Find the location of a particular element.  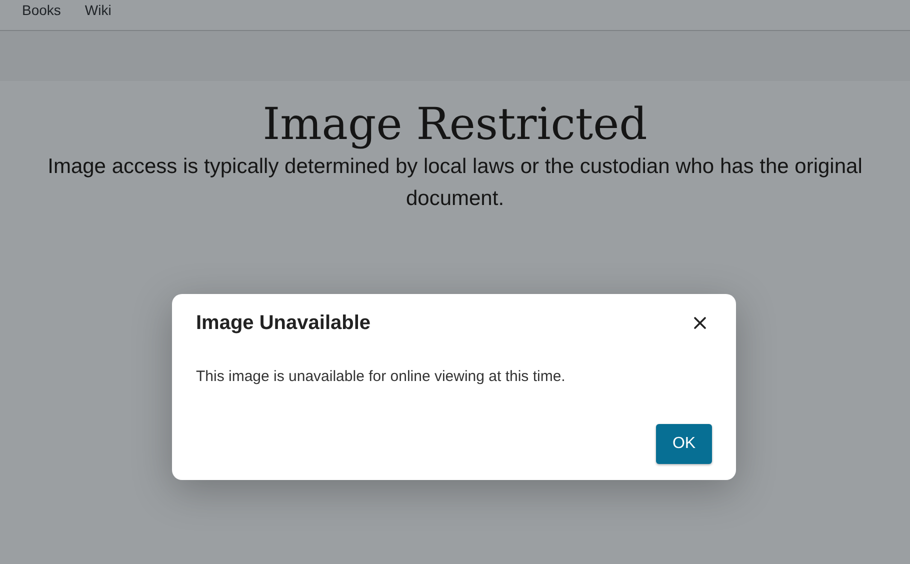

nav-link: Wiki is located at coordinates (98, 10).